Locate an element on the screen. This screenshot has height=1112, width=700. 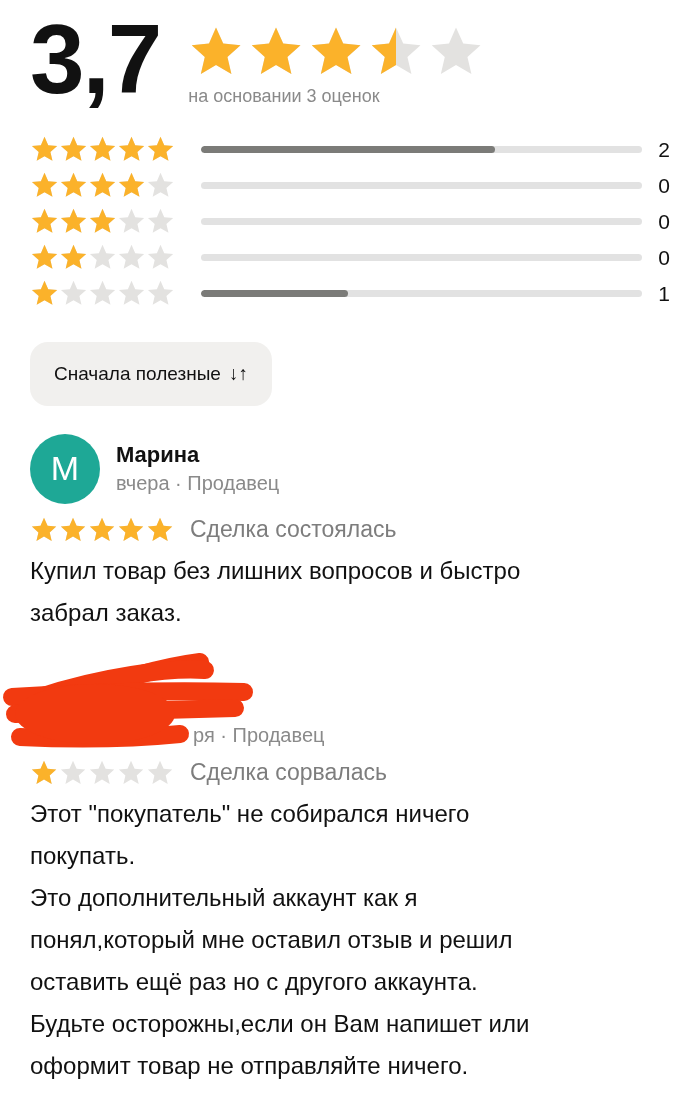
rating-count: 1 is located at coordinates (663, 293).